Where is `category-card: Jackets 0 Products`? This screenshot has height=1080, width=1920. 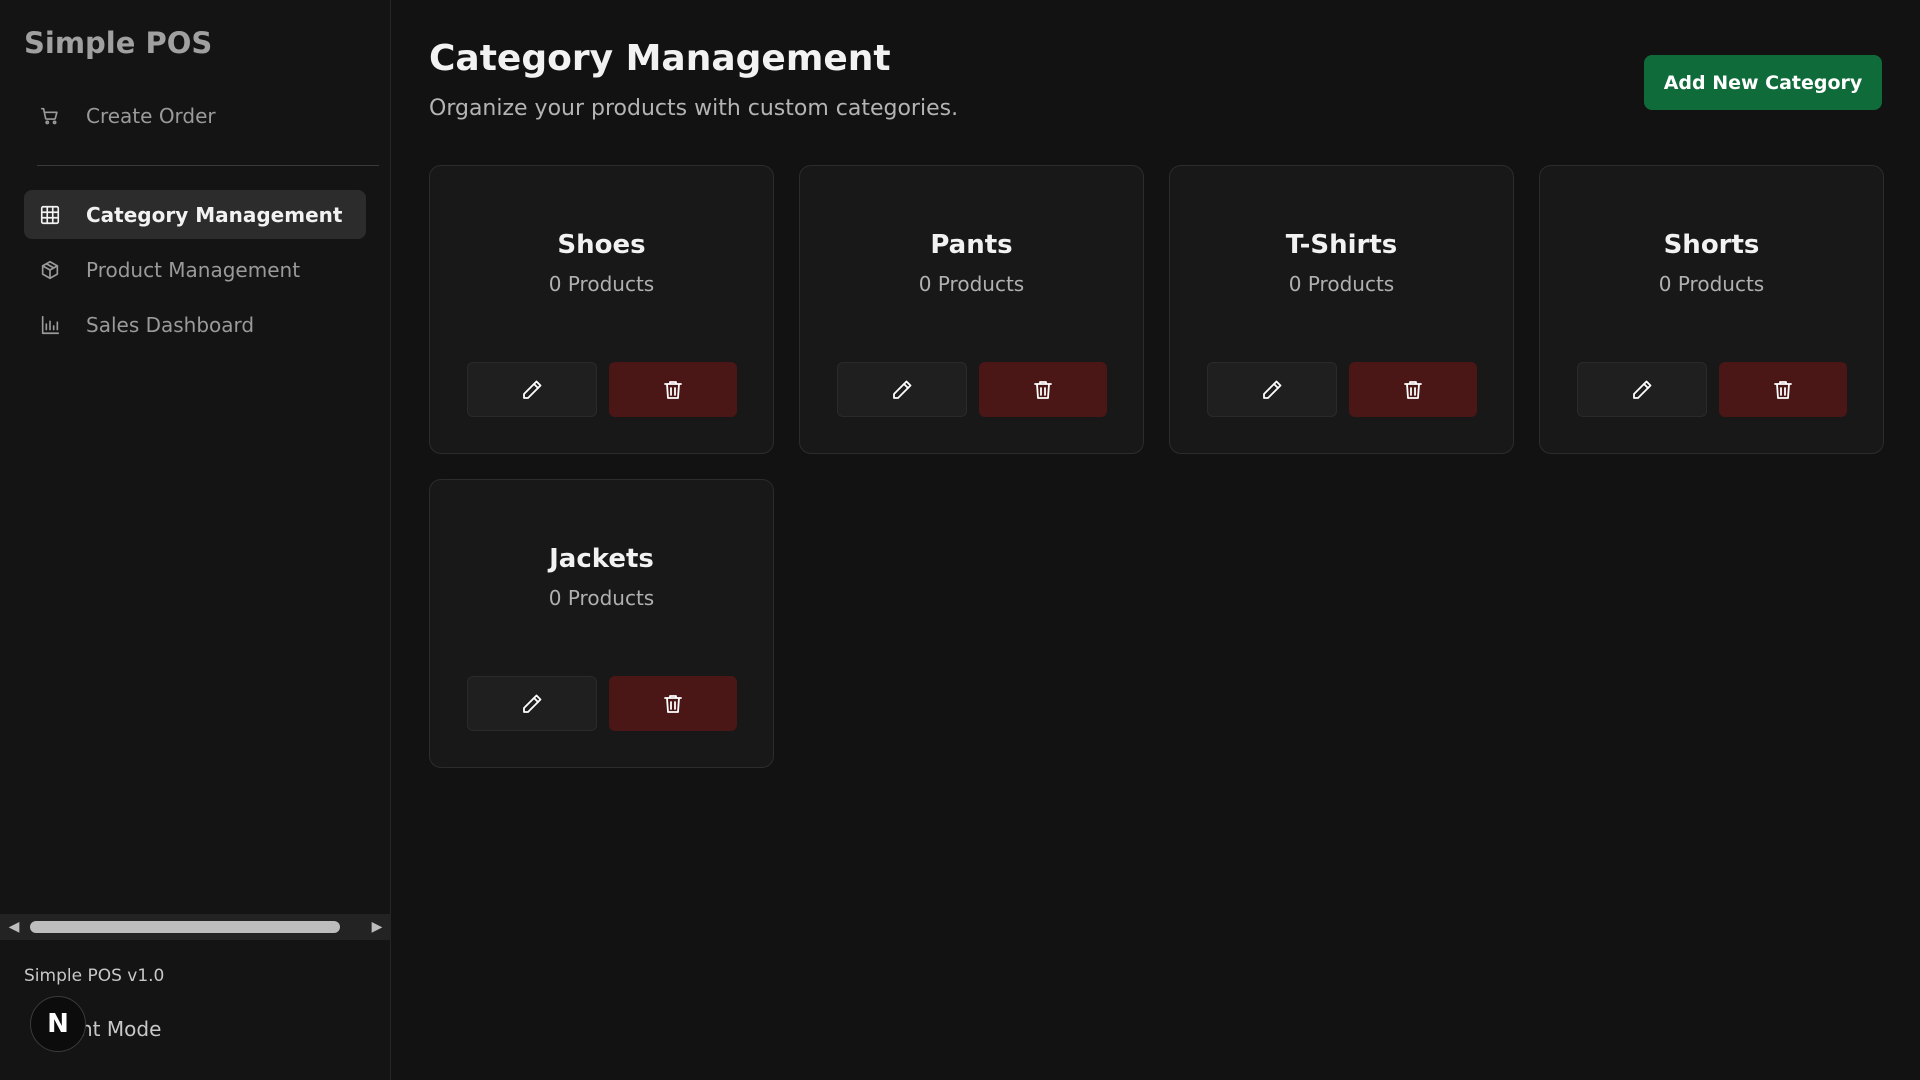 category-card: Jackets 0 Products is located at coordinates (601, 623).